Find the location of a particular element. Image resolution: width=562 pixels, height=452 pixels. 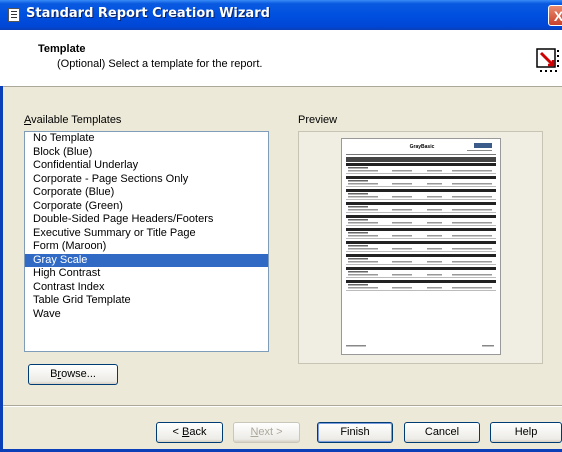

window-left-border is located at coordinates (1, 269).